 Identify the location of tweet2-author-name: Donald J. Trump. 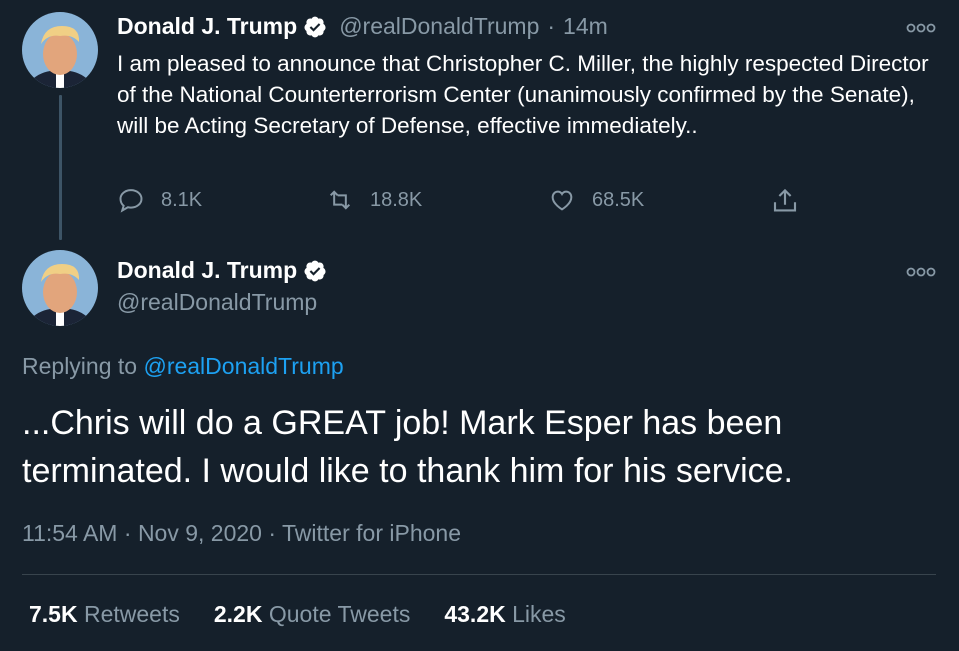
(222, 270).